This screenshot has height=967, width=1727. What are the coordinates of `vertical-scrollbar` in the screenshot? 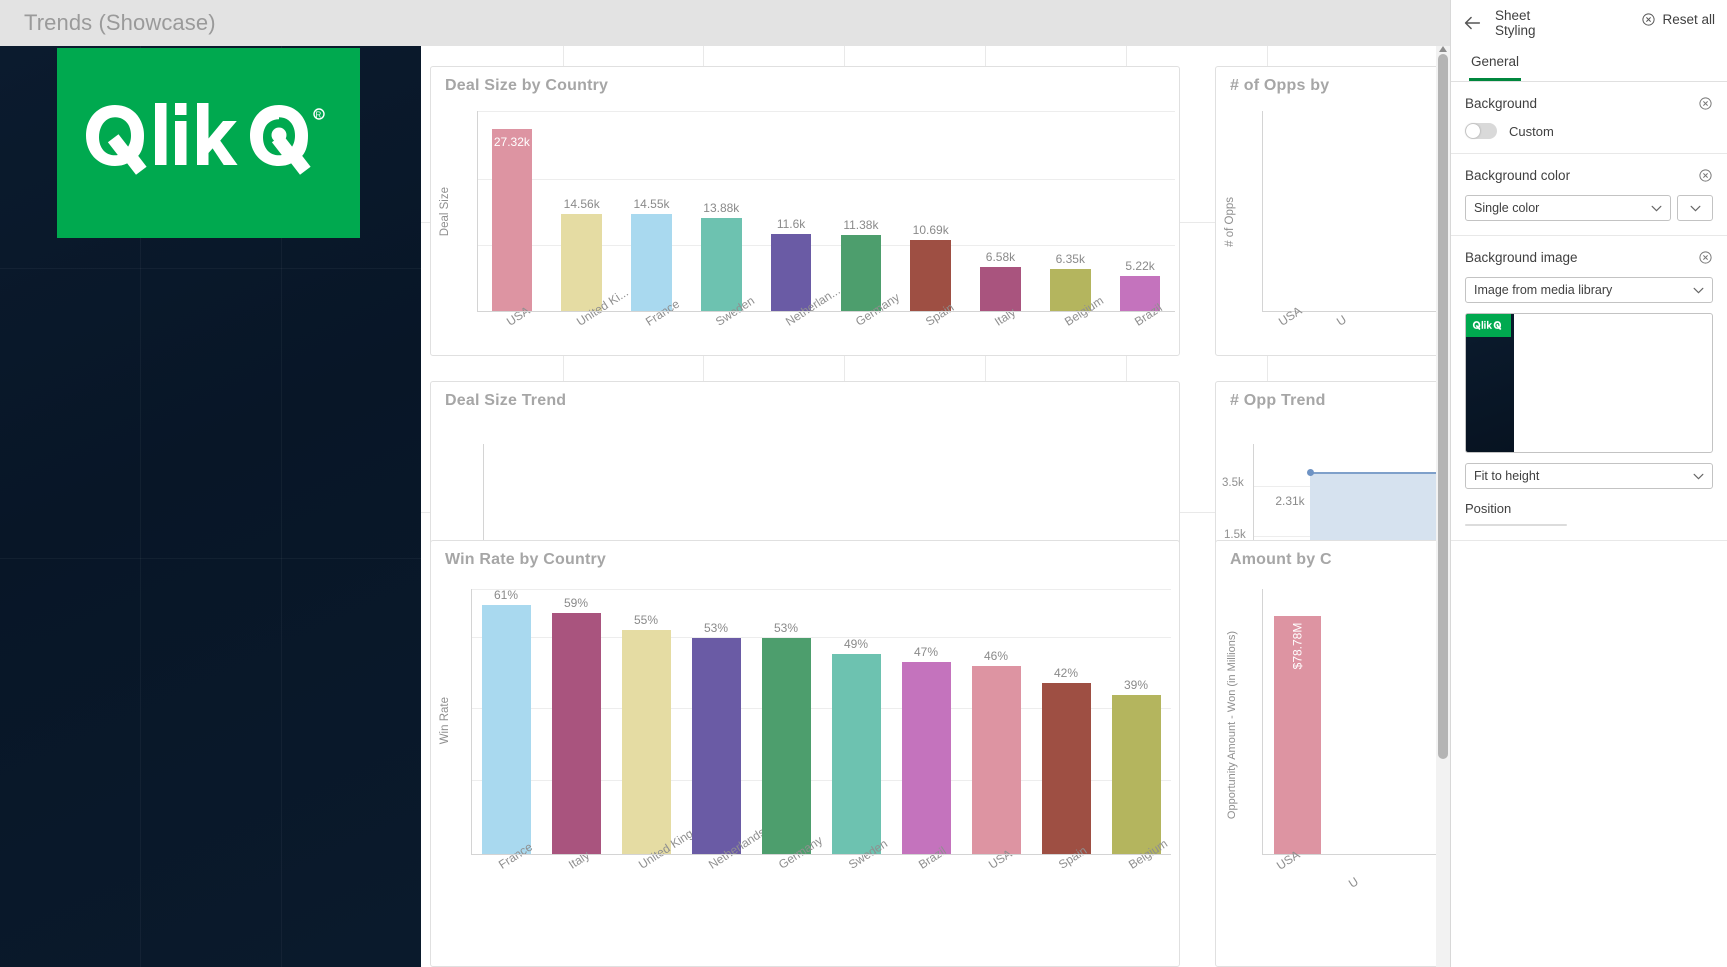 It's located at (1443, 506).